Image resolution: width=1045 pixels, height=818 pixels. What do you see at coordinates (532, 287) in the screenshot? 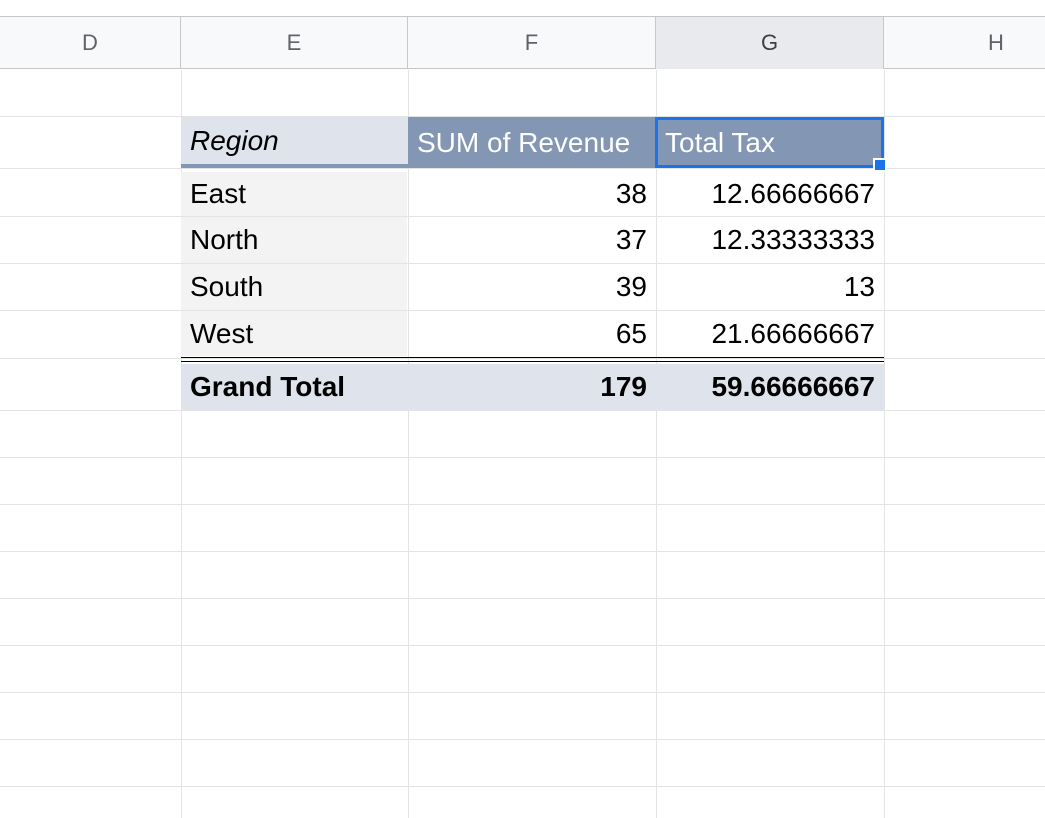
I see `pivot-cell-revenue: 39` at bounding box center [532, 287].